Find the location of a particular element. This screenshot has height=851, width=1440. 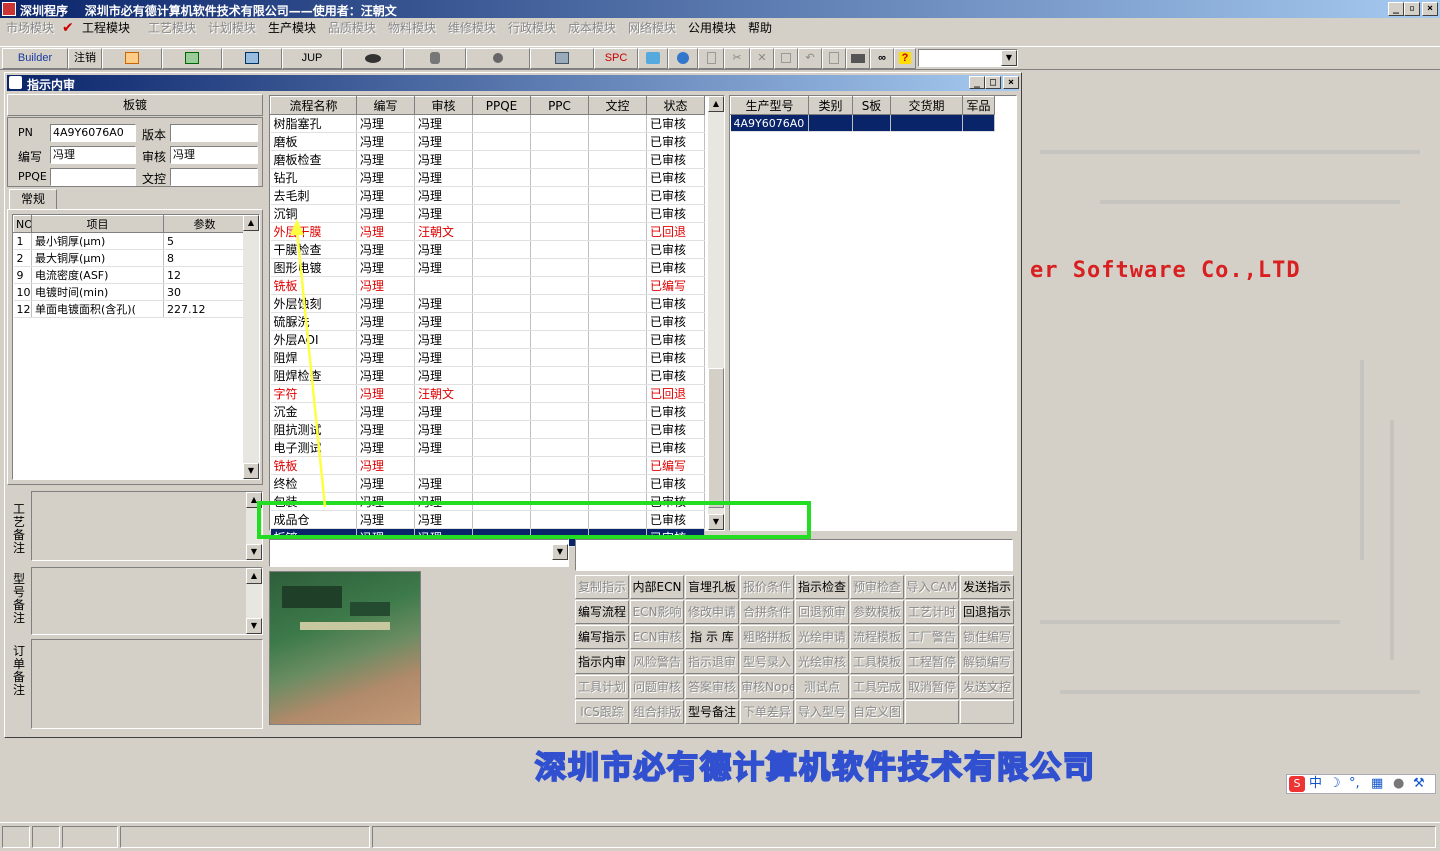

save-icon is located at coordinates (786, 58).